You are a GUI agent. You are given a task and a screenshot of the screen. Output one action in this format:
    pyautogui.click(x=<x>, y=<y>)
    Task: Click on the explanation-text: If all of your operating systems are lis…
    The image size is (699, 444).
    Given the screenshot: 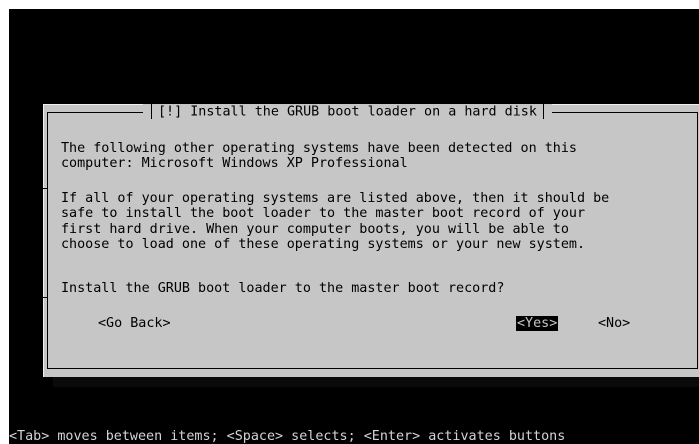 What is the action you would take?
    pyautogui.click(x=335, y=222)
    